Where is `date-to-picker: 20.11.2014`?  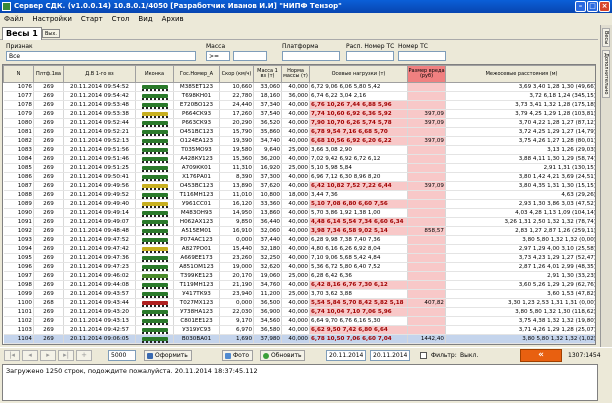
date-to-picker: 20.11.2014 is located at coordinates (390, 355).